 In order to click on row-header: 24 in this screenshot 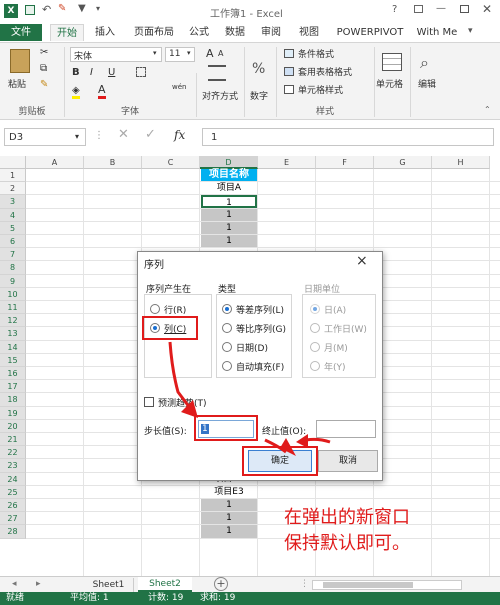, I will do `click(13, 479)`.